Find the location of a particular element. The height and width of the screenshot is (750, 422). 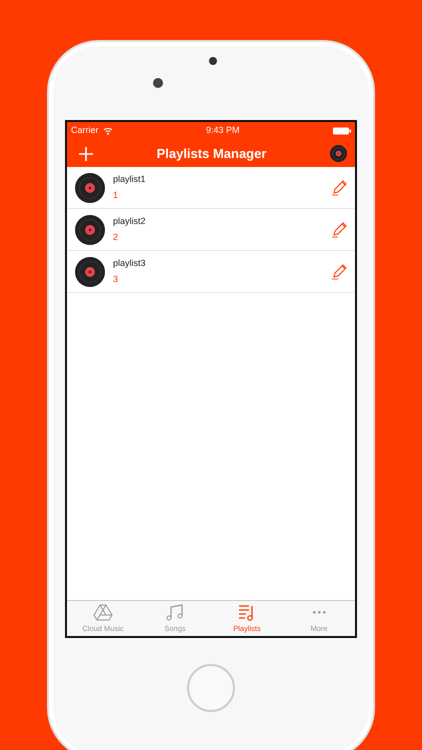

music-note-icon is located at coordinates (175, 612).